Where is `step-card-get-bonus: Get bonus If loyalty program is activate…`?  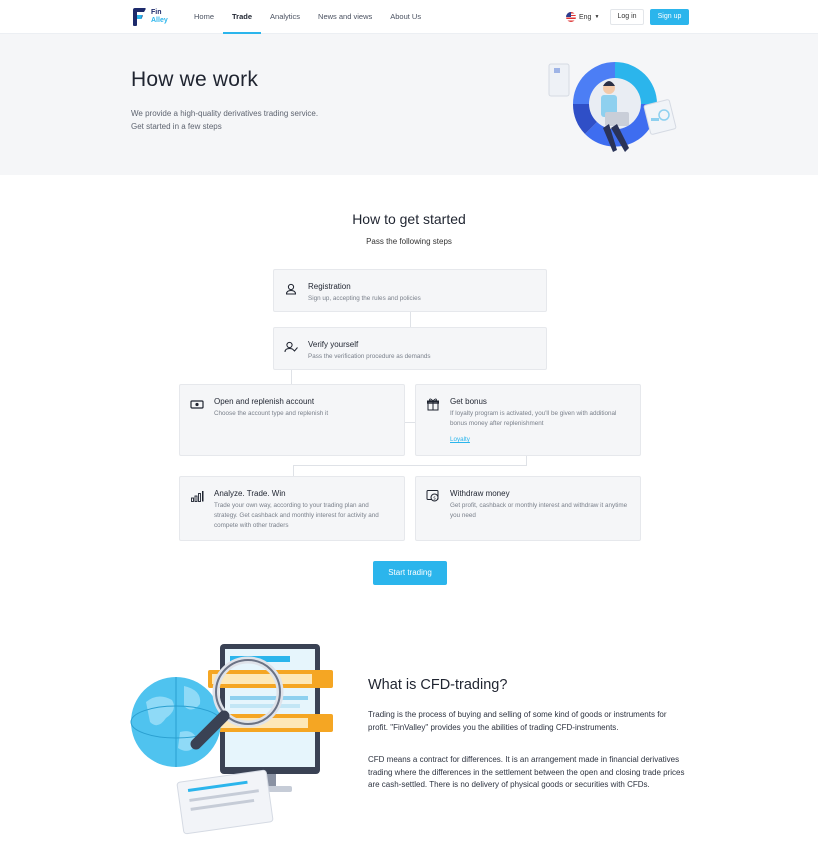 step-card-get-bonus: Get bonus If loyalty program is activate… is located at coordinates (528, 420).